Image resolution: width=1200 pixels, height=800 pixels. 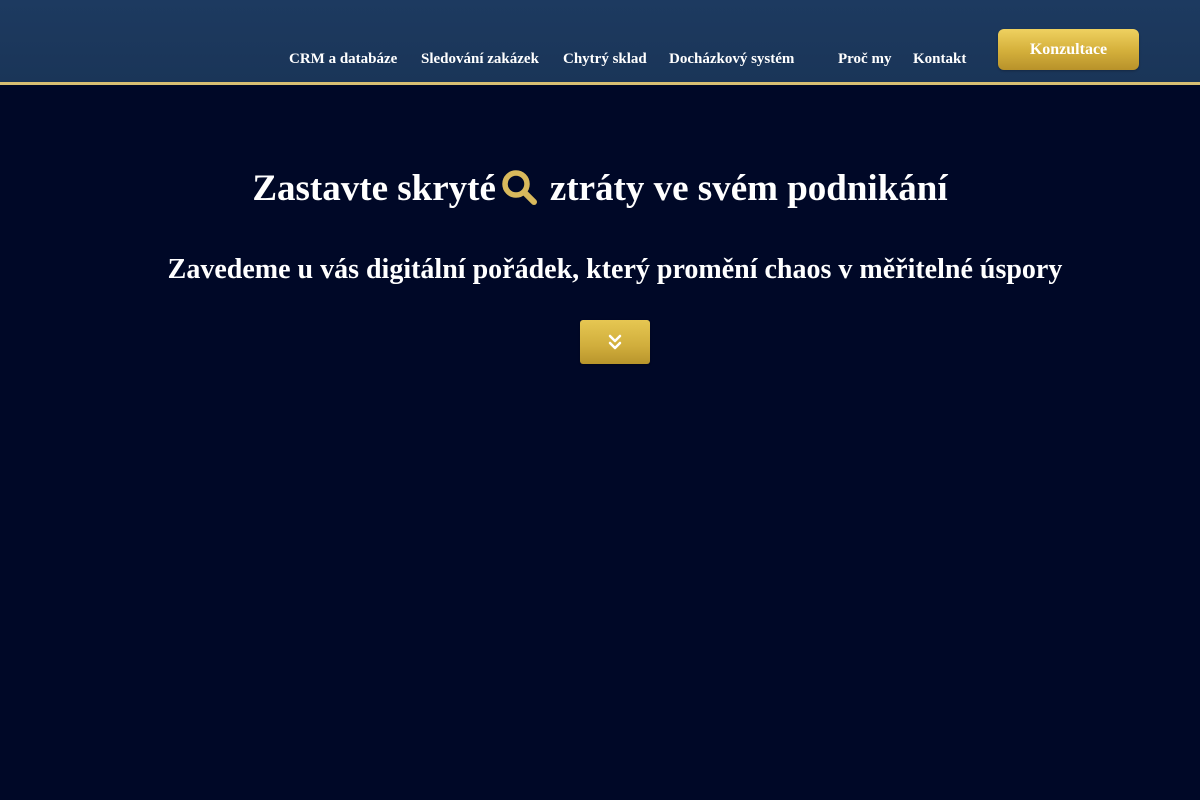 What do you see at coordinates (520, 188) in the screenshot?
I see `search-icon` at bounding box center [520, 188].